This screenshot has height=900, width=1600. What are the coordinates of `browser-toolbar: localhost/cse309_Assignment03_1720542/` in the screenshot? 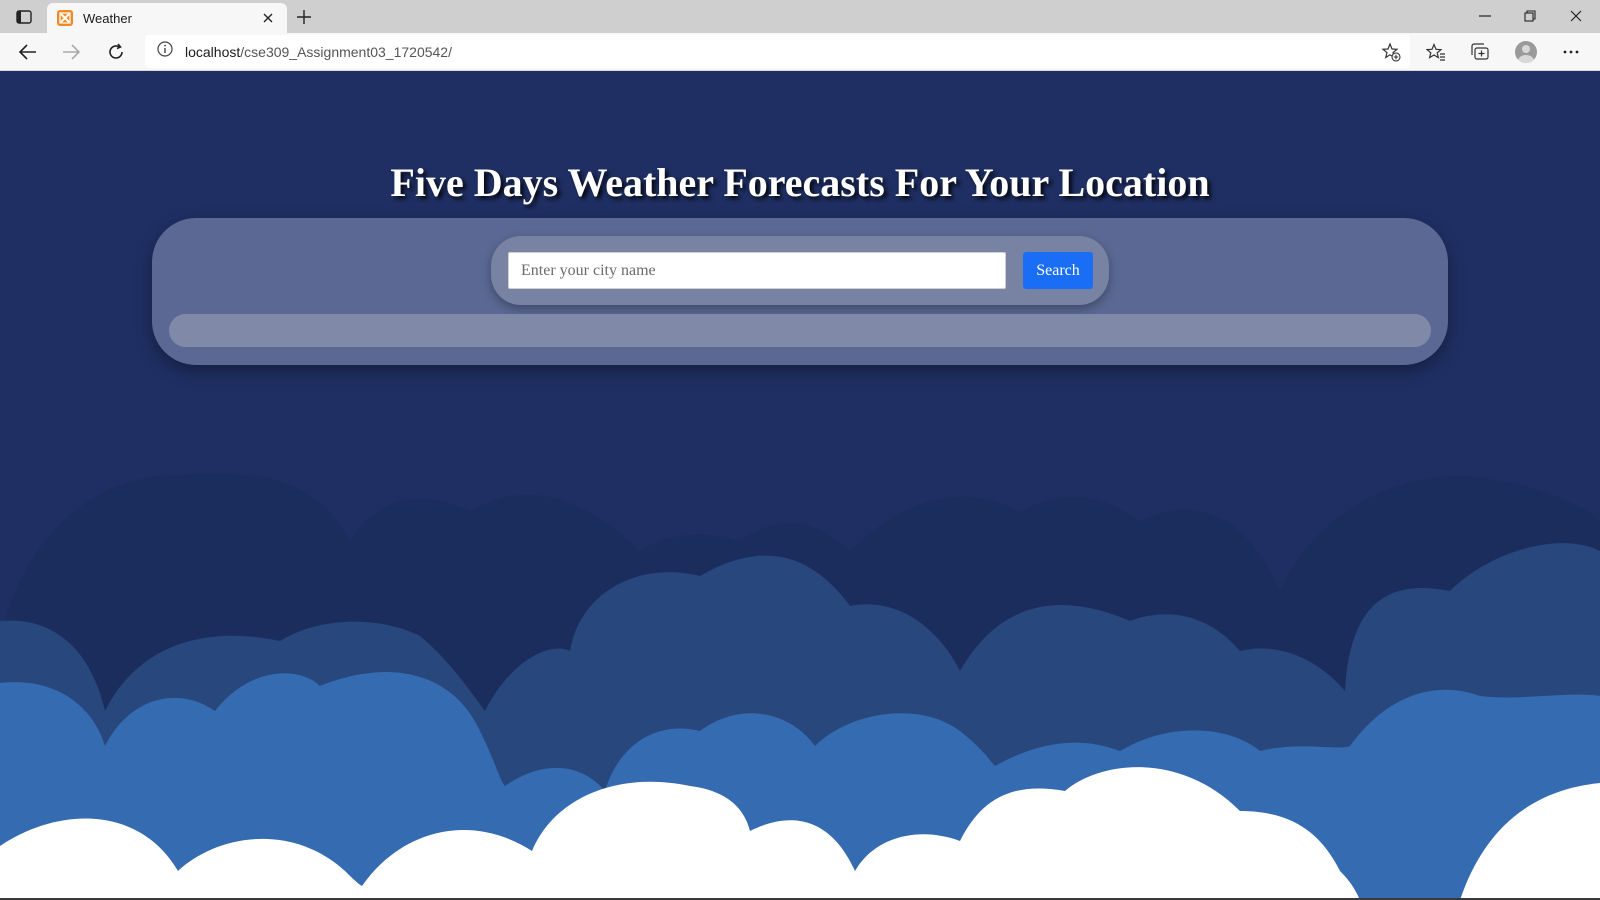 It's located at (800, 52).